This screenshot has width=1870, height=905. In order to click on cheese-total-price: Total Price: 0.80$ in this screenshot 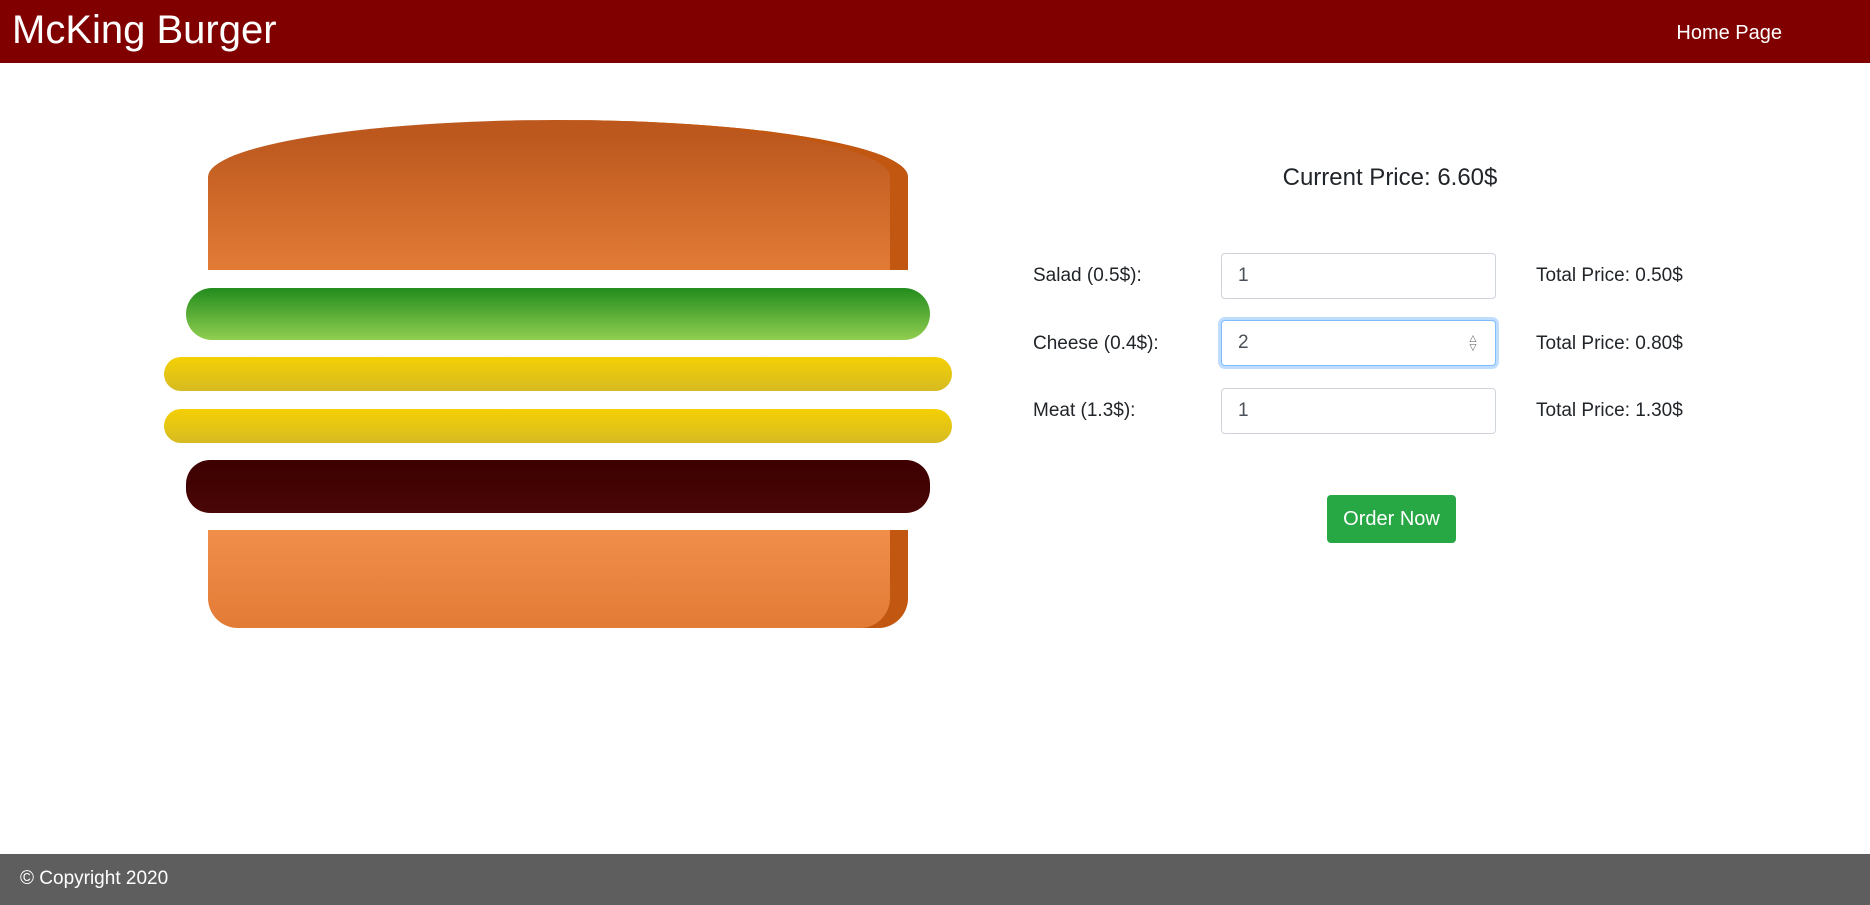, I will do `click(1609, 343)`.